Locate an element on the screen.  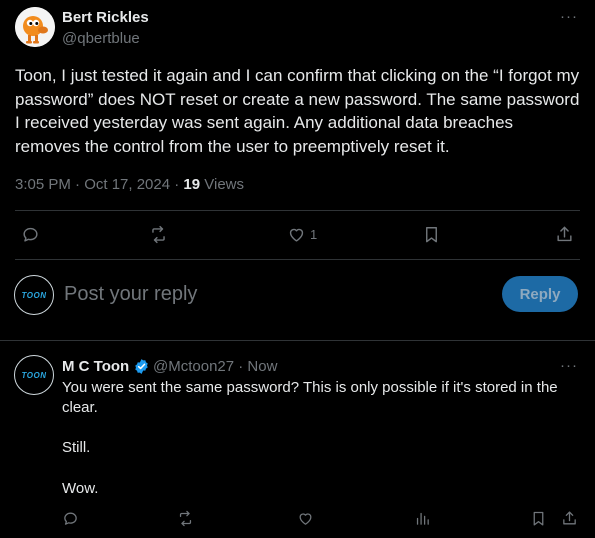
author-avatar is located at coordinates (35, 27).